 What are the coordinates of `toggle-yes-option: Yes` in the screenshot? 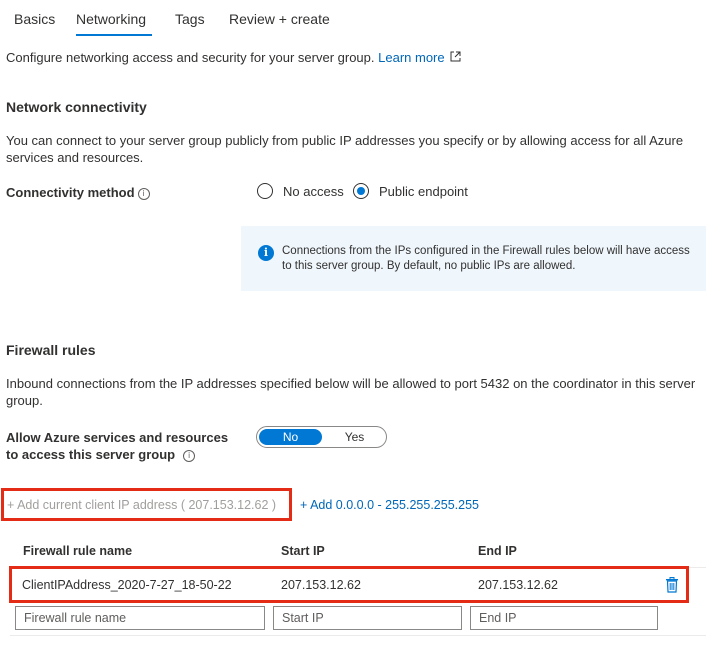 It's located at (354, 437).